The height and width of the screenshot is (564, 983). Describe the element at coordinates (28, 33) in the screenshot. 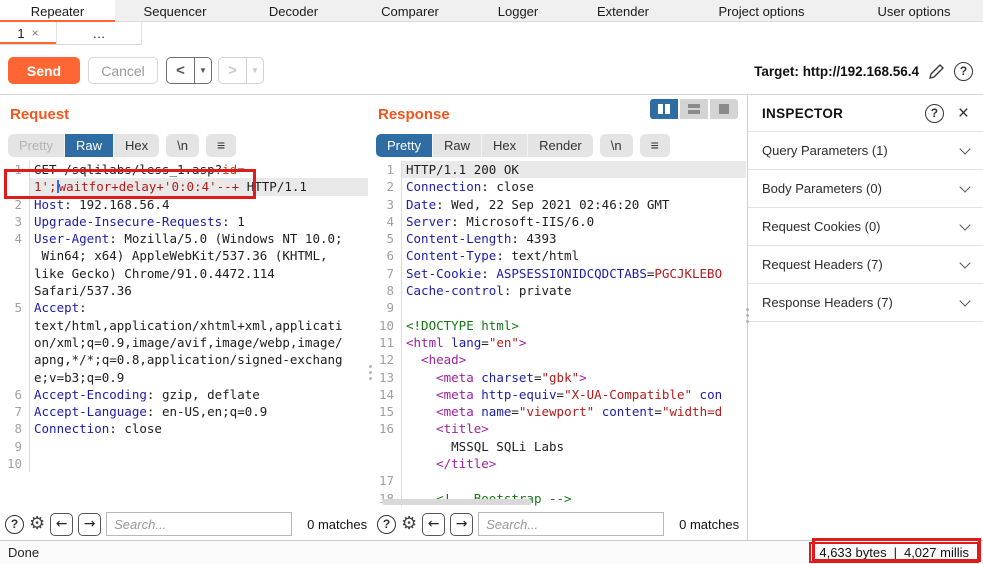

I see `repeater-tab-1: 1 ×` at that location.